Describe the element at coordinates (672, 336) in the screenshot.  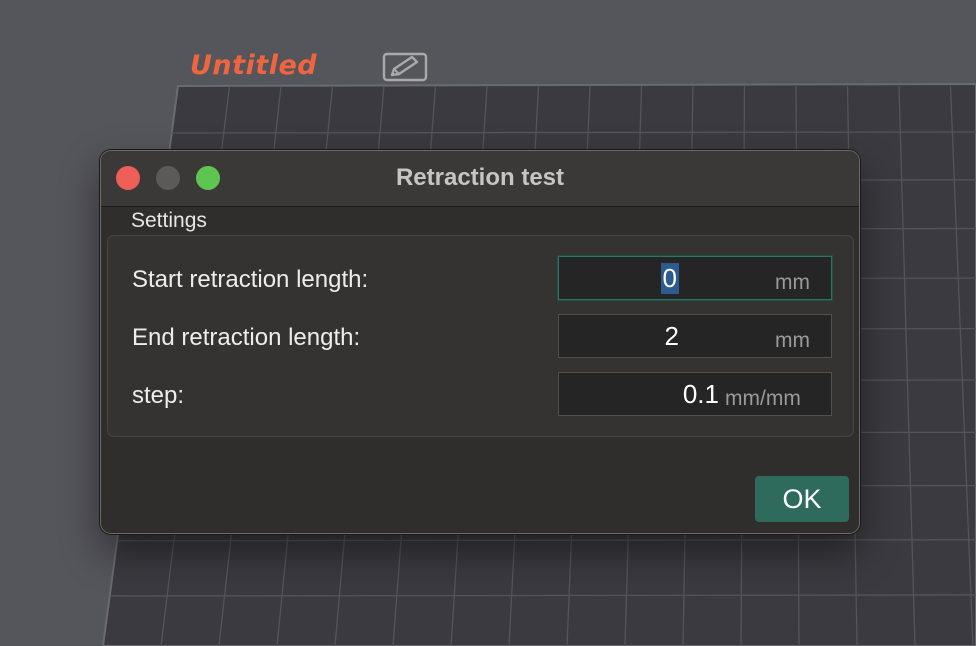
I see `end-retraction-length-value: 2` at that location.